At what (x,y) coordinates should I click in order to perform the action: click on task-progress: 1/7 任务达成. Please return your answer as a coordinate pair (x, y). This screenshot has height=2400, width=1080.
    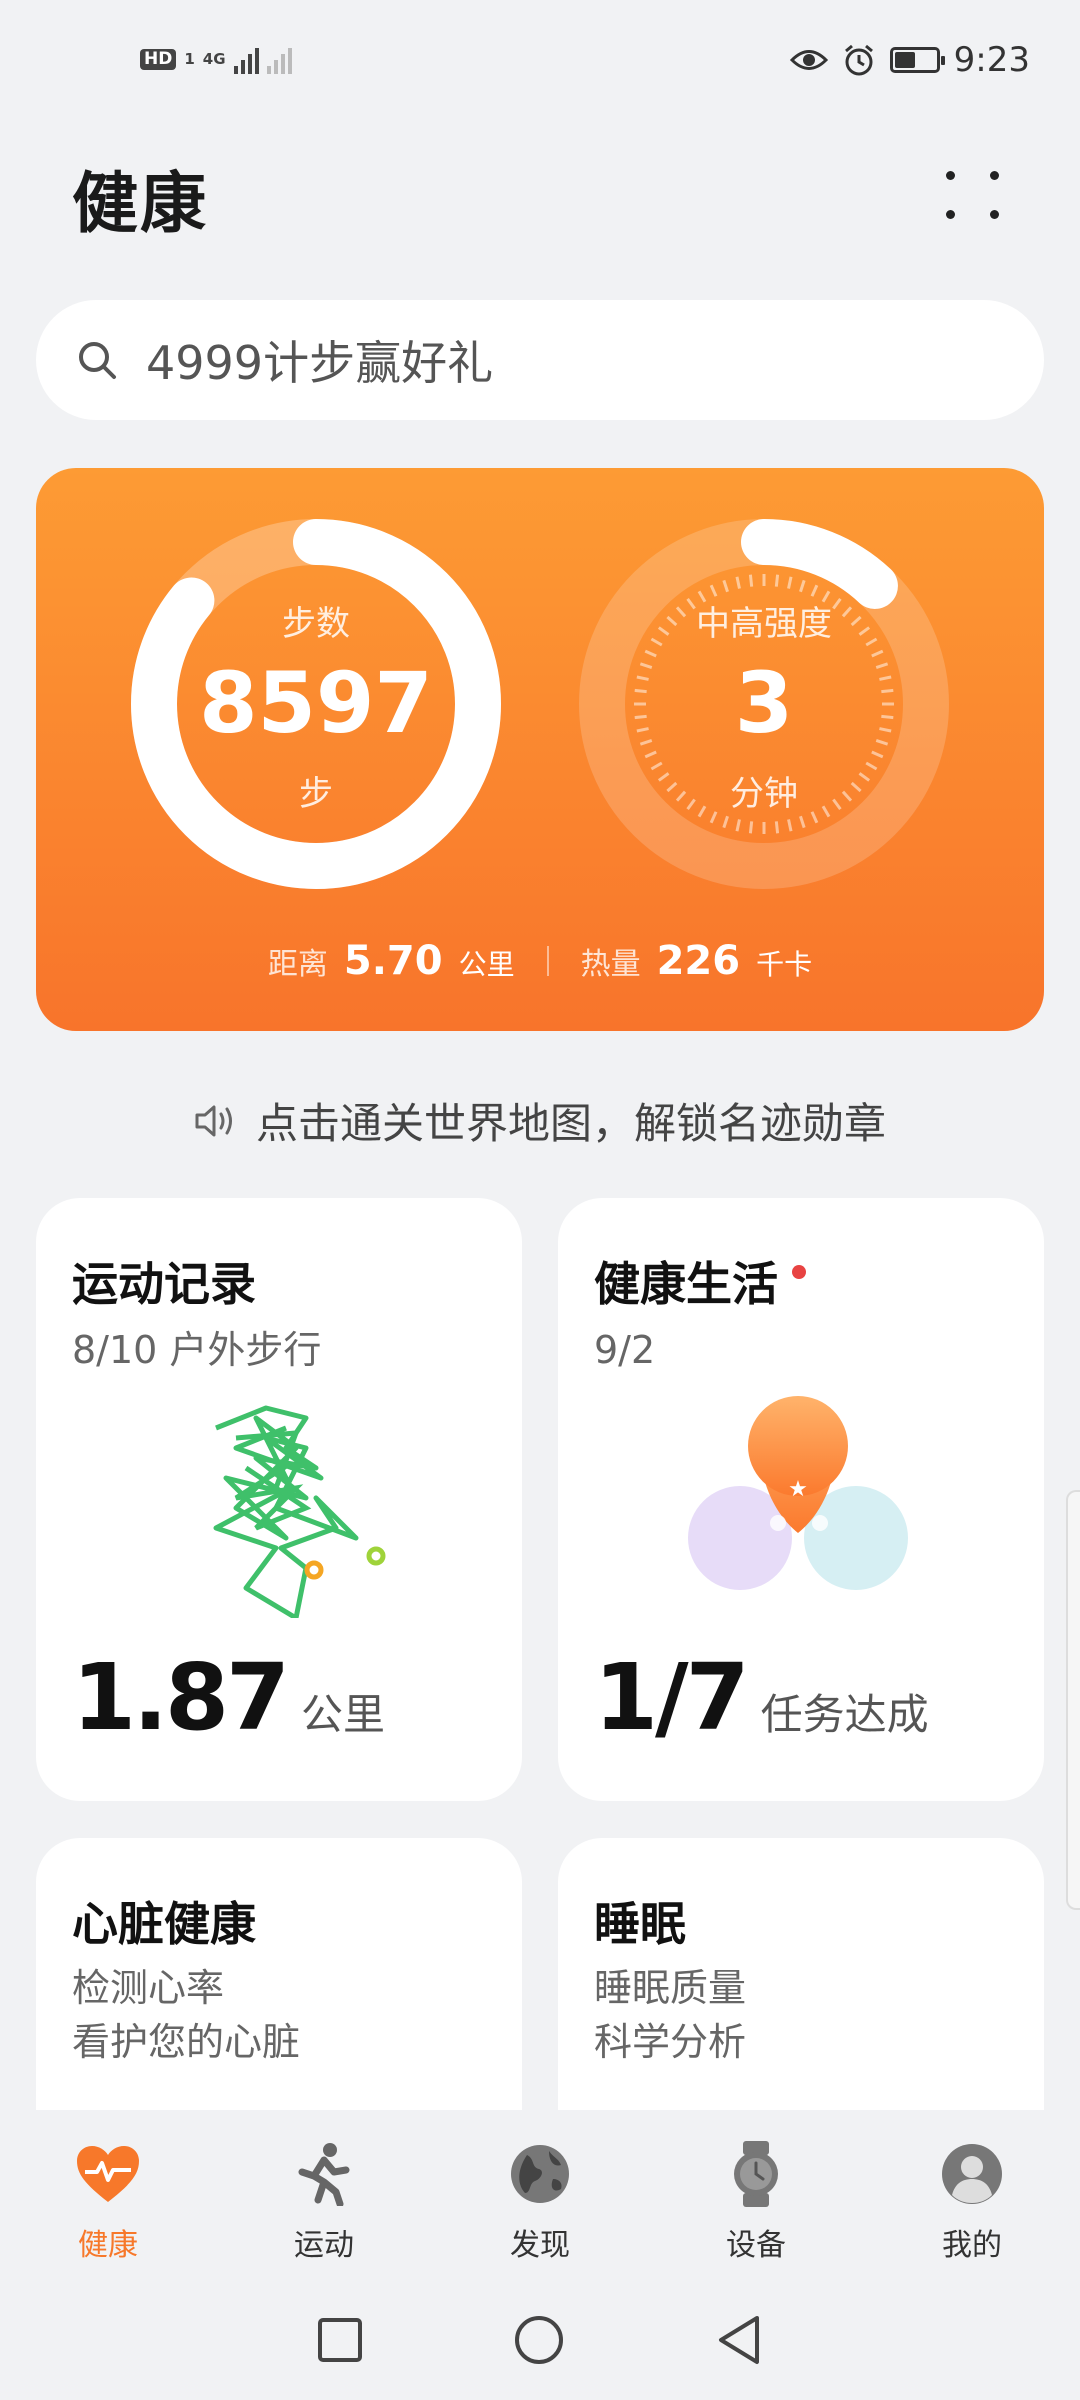
    Looking at the image, I should click on (761, 1697).